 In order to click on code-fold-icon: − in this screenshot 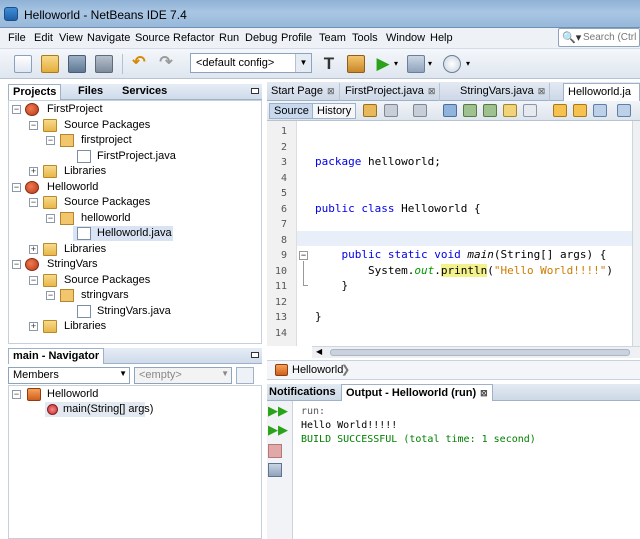, I will do `click(303, 255)`.